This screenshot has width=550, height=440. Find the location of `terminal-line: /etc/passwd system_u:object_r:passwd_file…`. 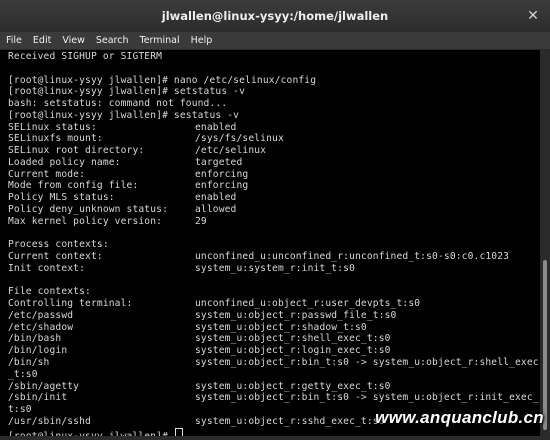

terminal-line: /etc/passwd system_u:object_r:passwd_file… is located at coordinates (202, 315).